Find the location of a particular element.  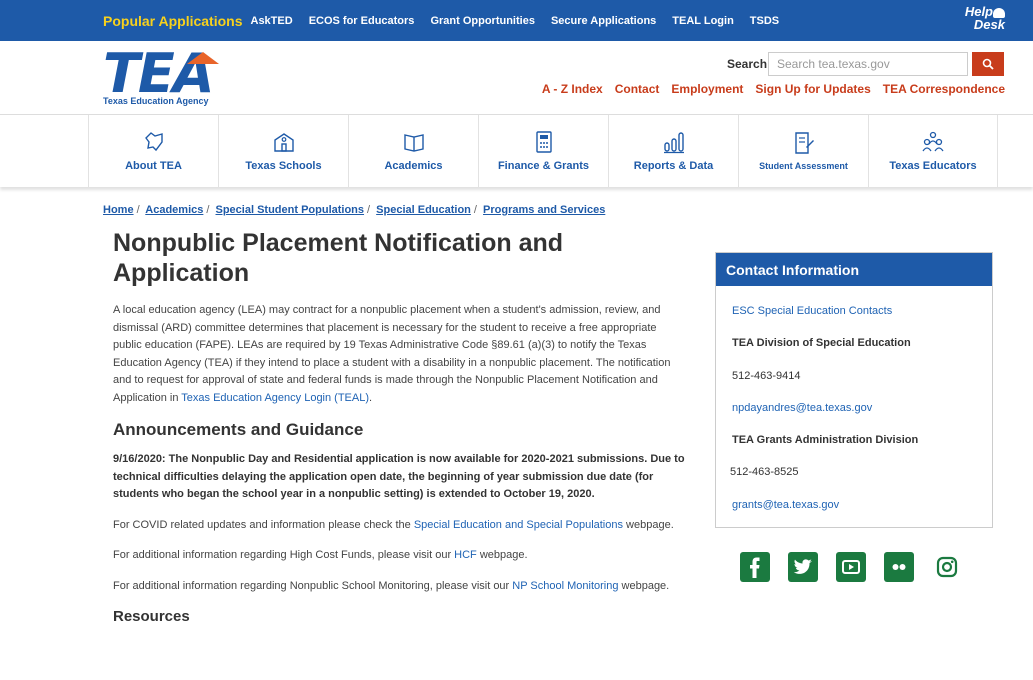

nav-item-texas-schools: Texas Schools is located at coordinates (283, 151).